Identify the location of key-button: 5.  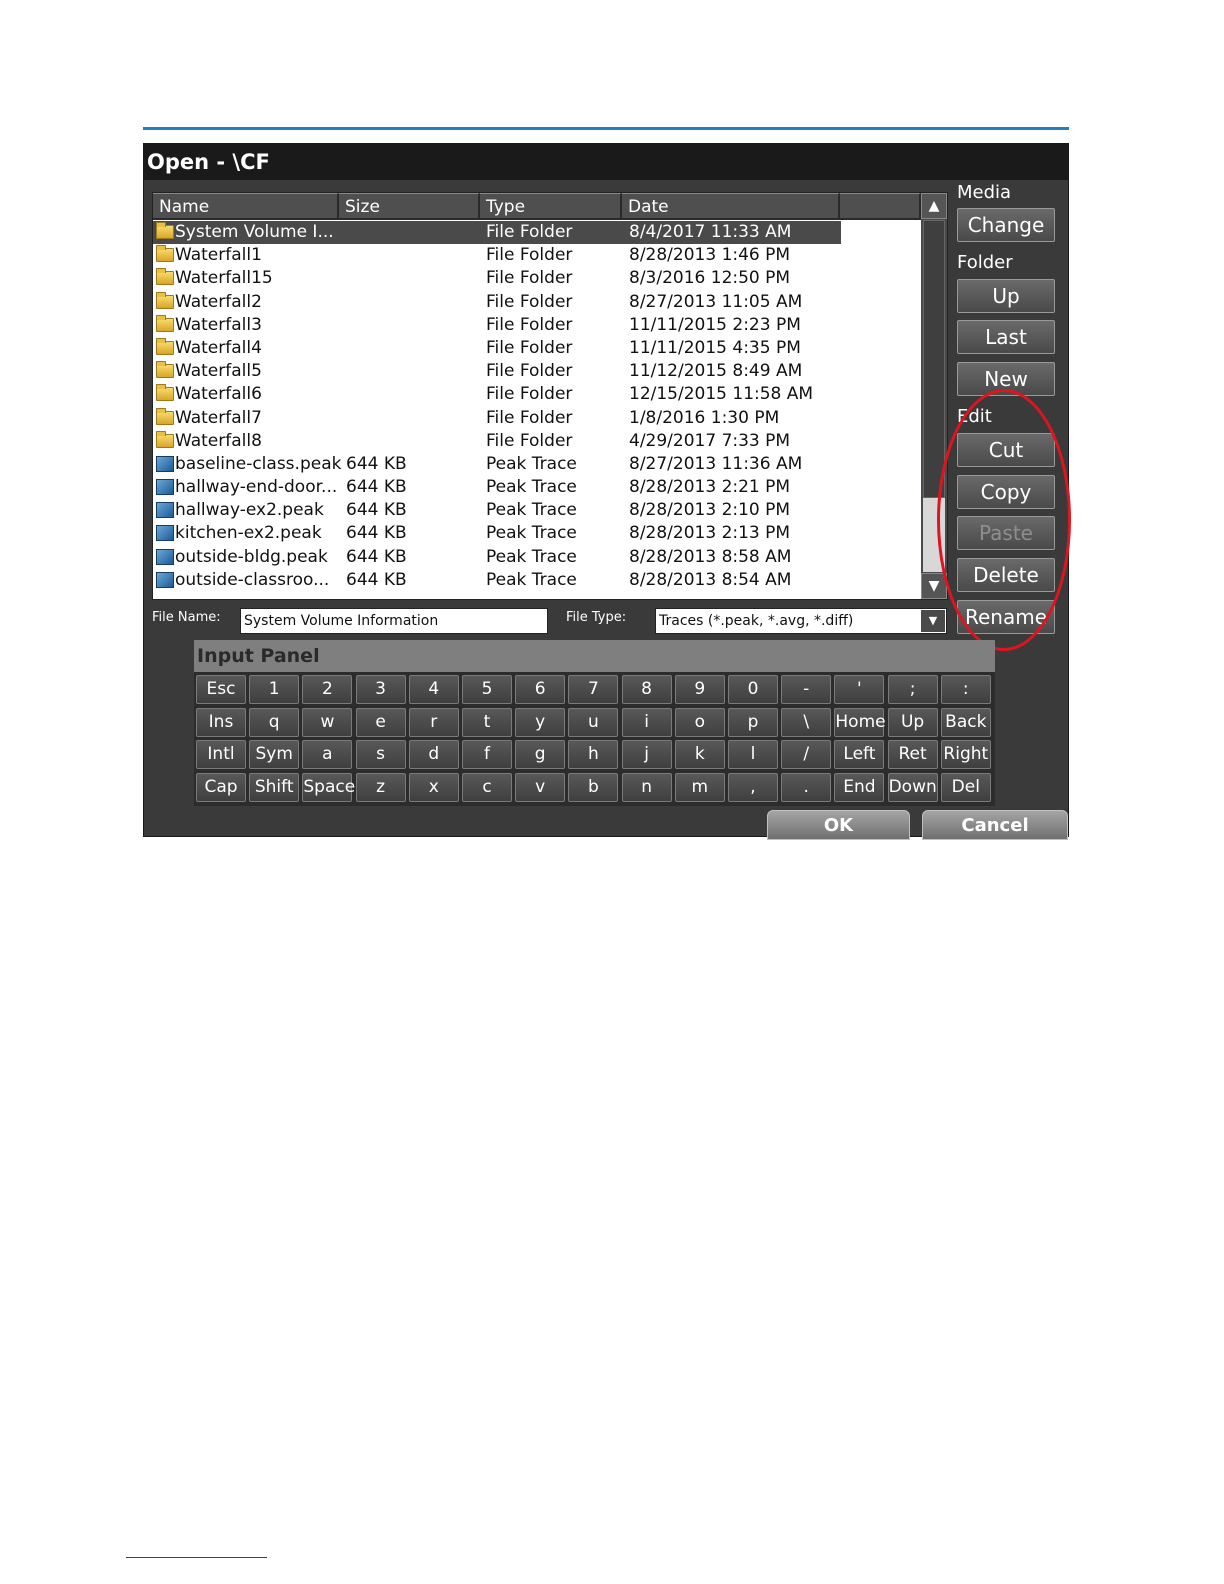
(487, 689).